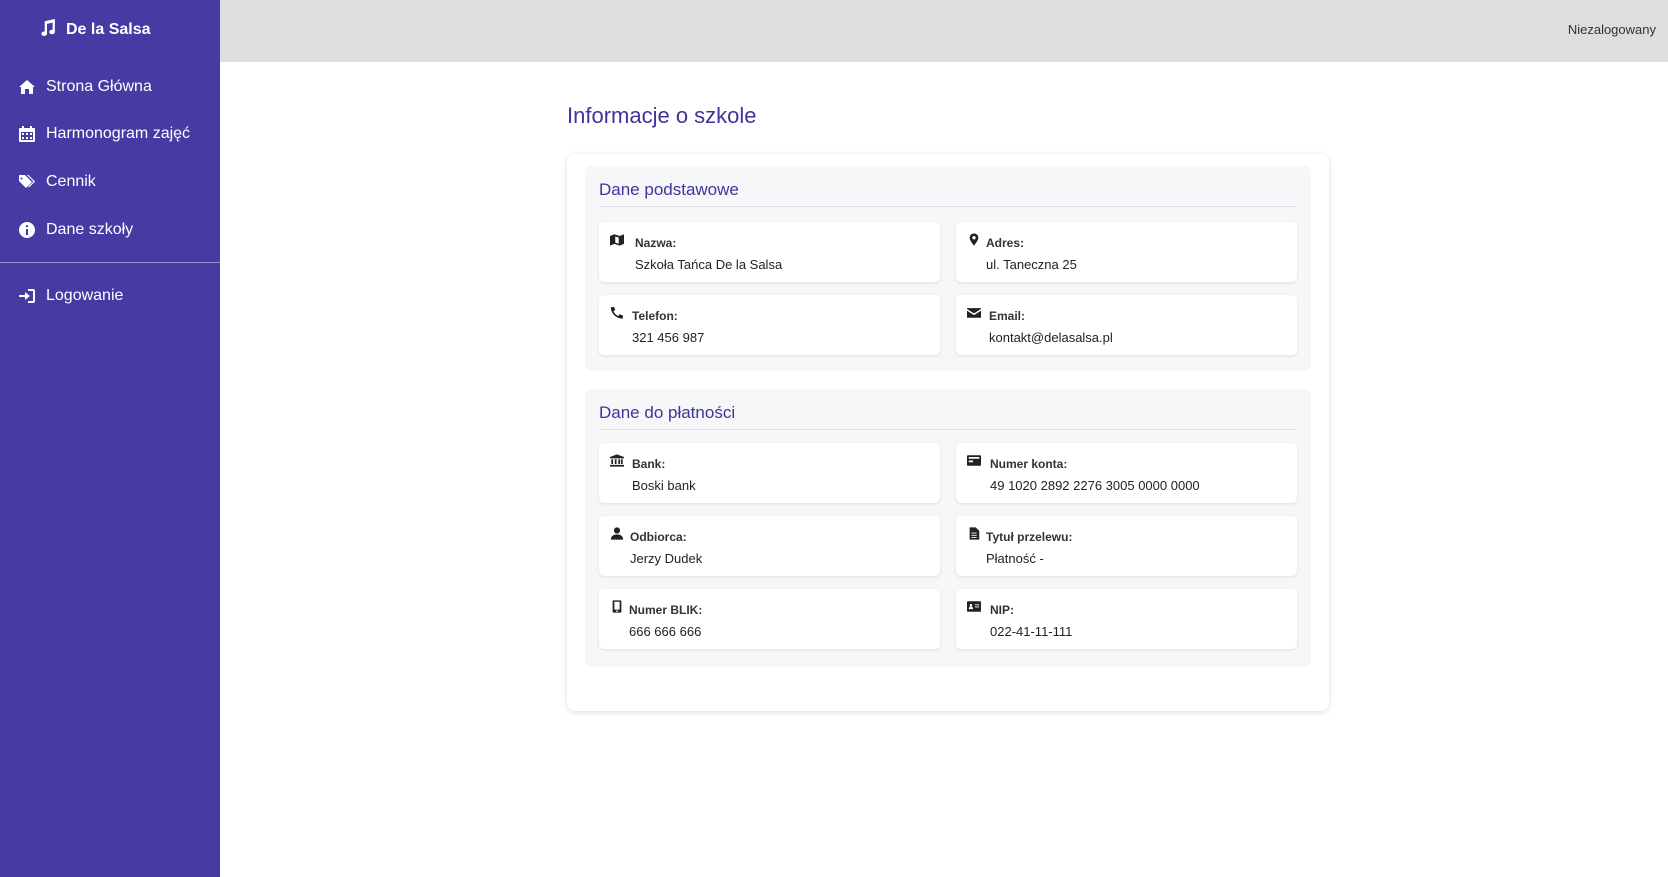 The width and height of the screenshot is (1668, 877). Describe the element at coordinates (1002, 610) in the screenshot. I see `field-label: NIP:` at that location.